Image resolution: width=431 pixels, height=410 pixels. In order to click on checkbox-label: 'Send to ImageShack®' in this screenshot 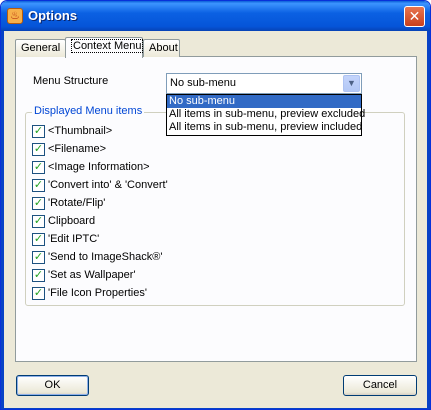, I will do `click(105, 257)`.